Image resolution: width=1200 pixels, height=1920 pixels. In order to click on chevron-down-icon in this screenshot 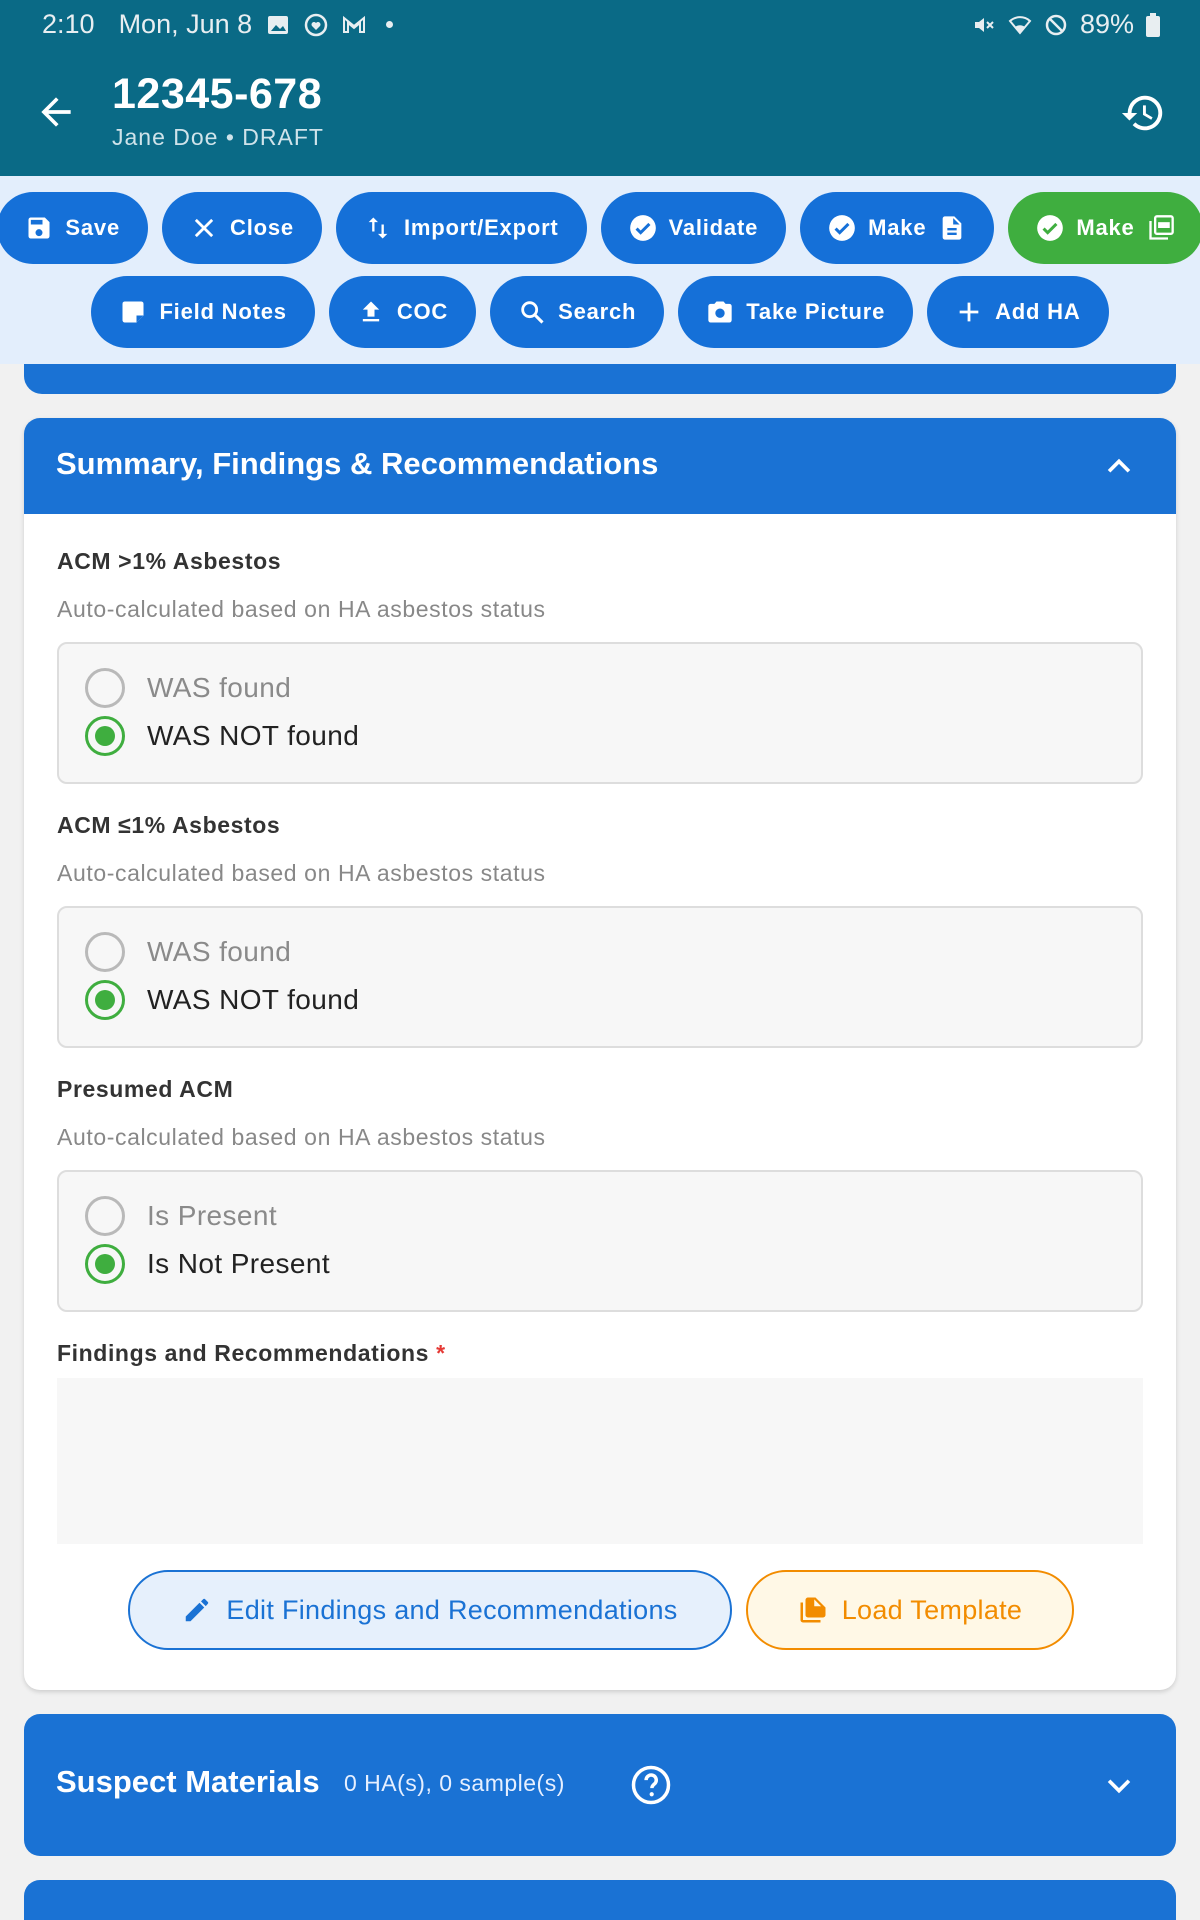, I will do `click(1119, 1785)`.